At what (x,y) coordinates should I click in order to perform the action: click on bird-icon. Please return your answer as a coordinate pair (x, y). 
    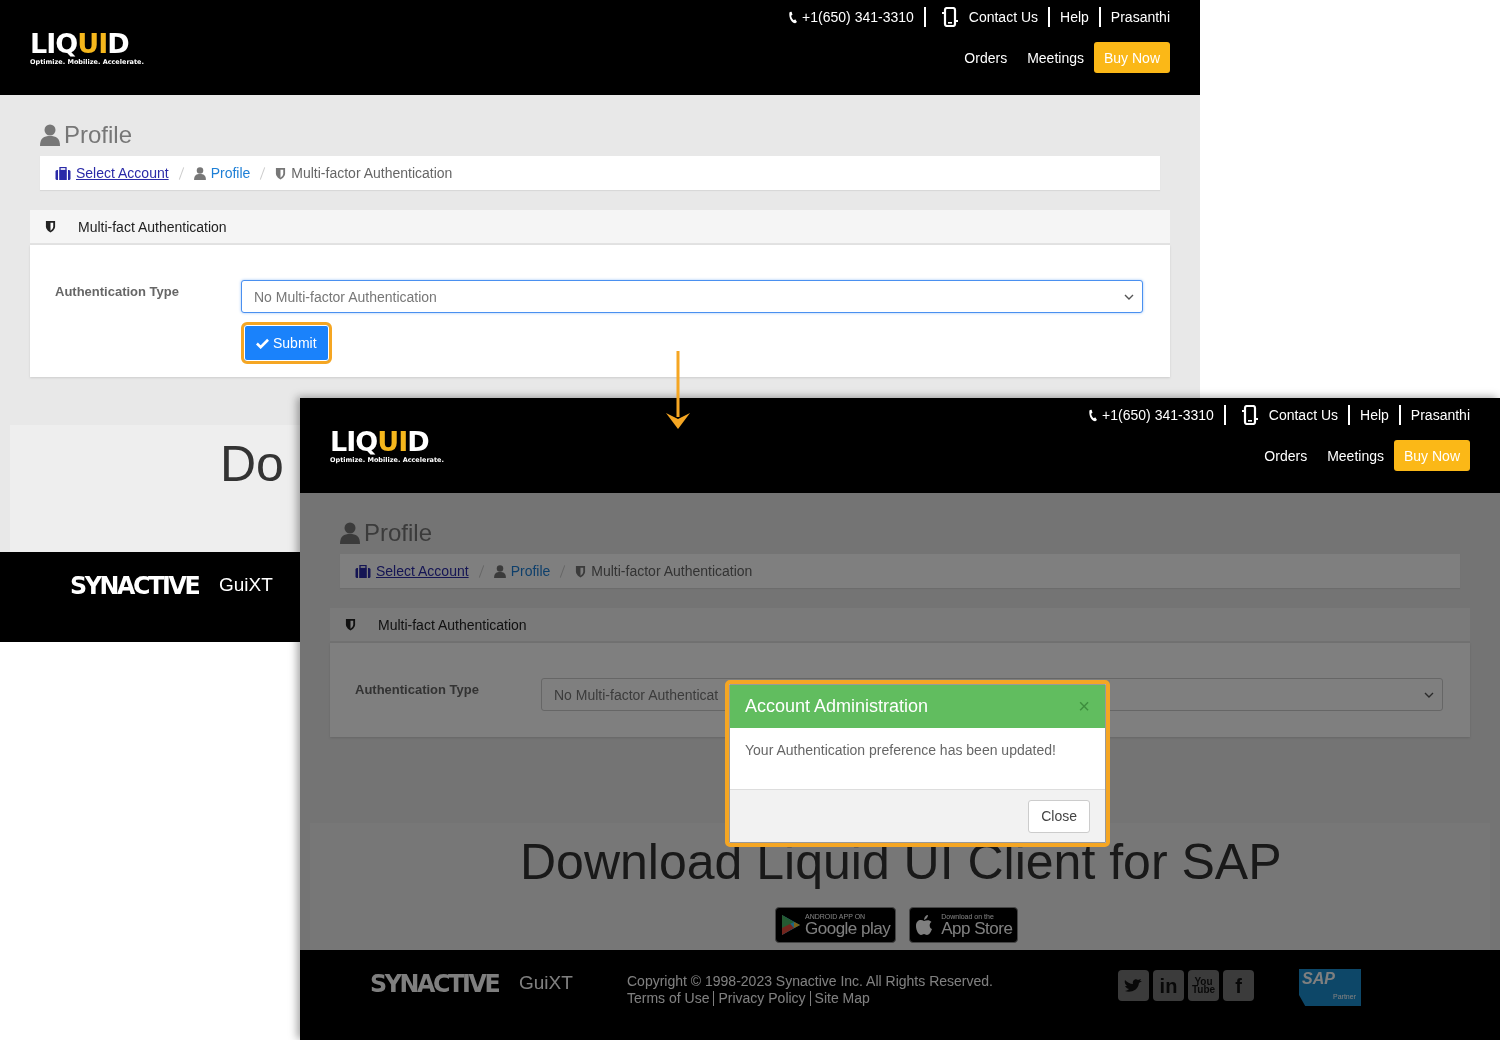
    Looking at the image, I should click on (1133, 985).